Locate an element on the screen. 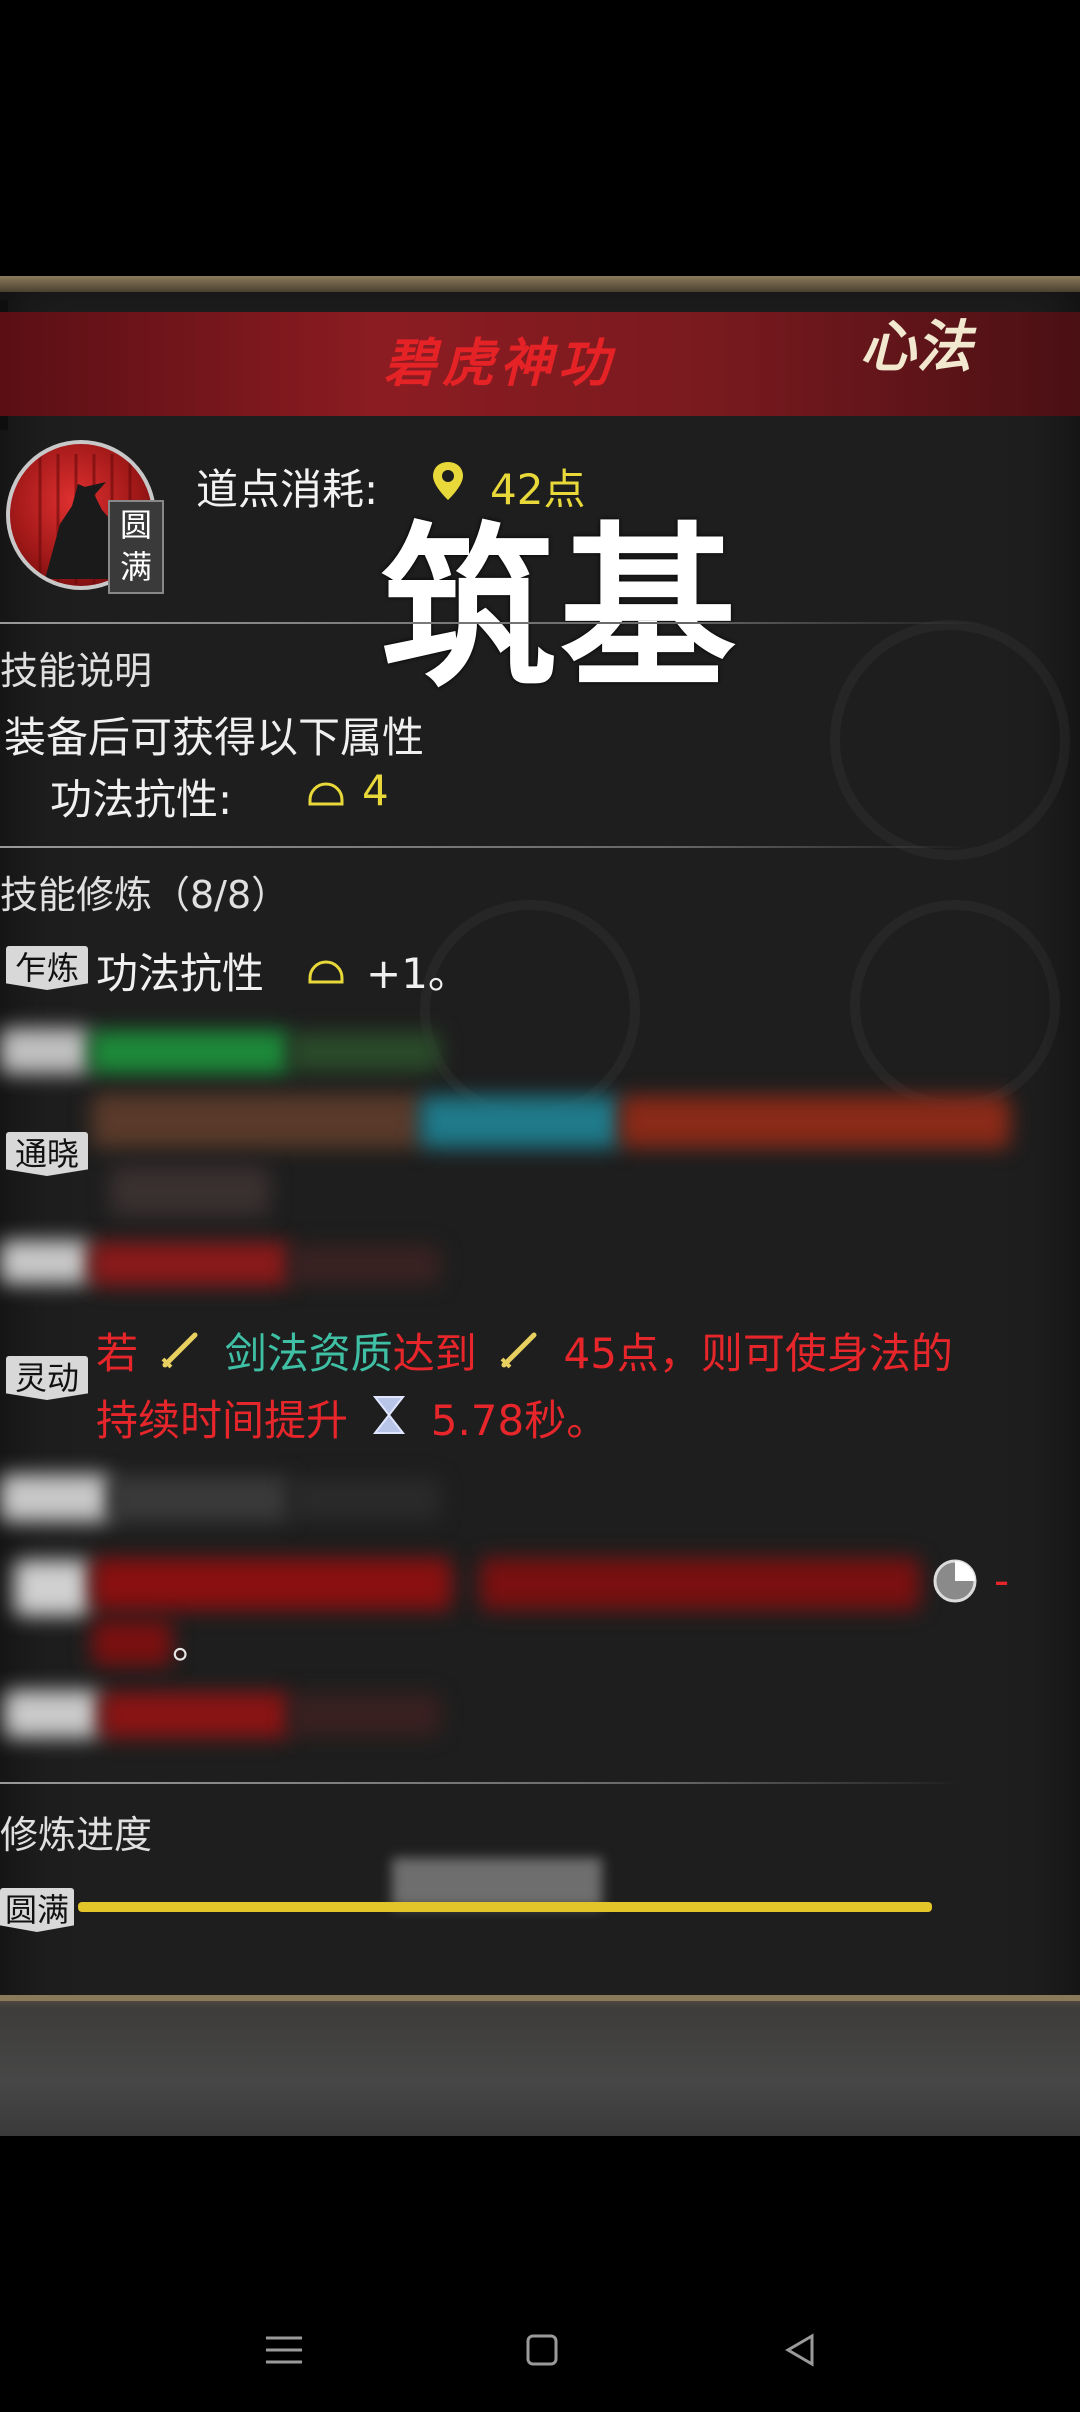  panel-top-border is located at coordinates (540, 284).